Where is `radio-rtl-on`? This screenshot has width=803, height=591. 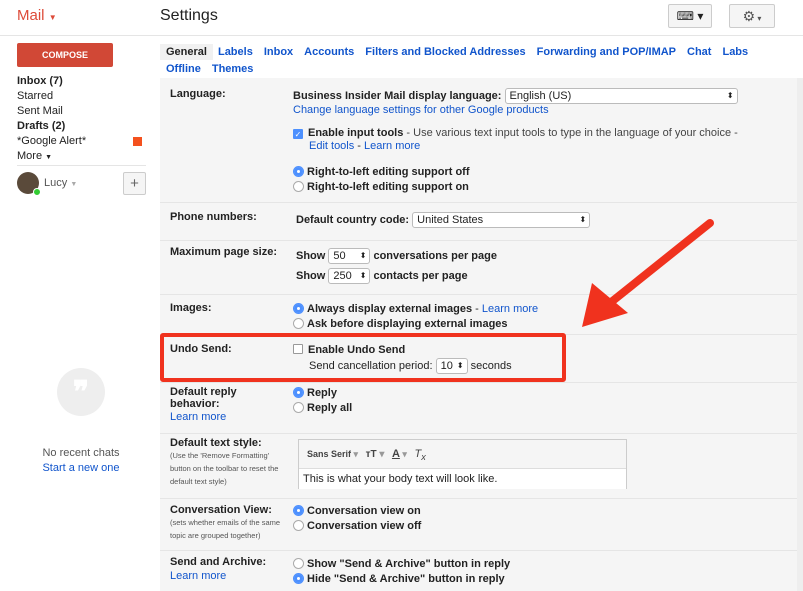 radio-rtl-on is located at coordinates (298, 186).